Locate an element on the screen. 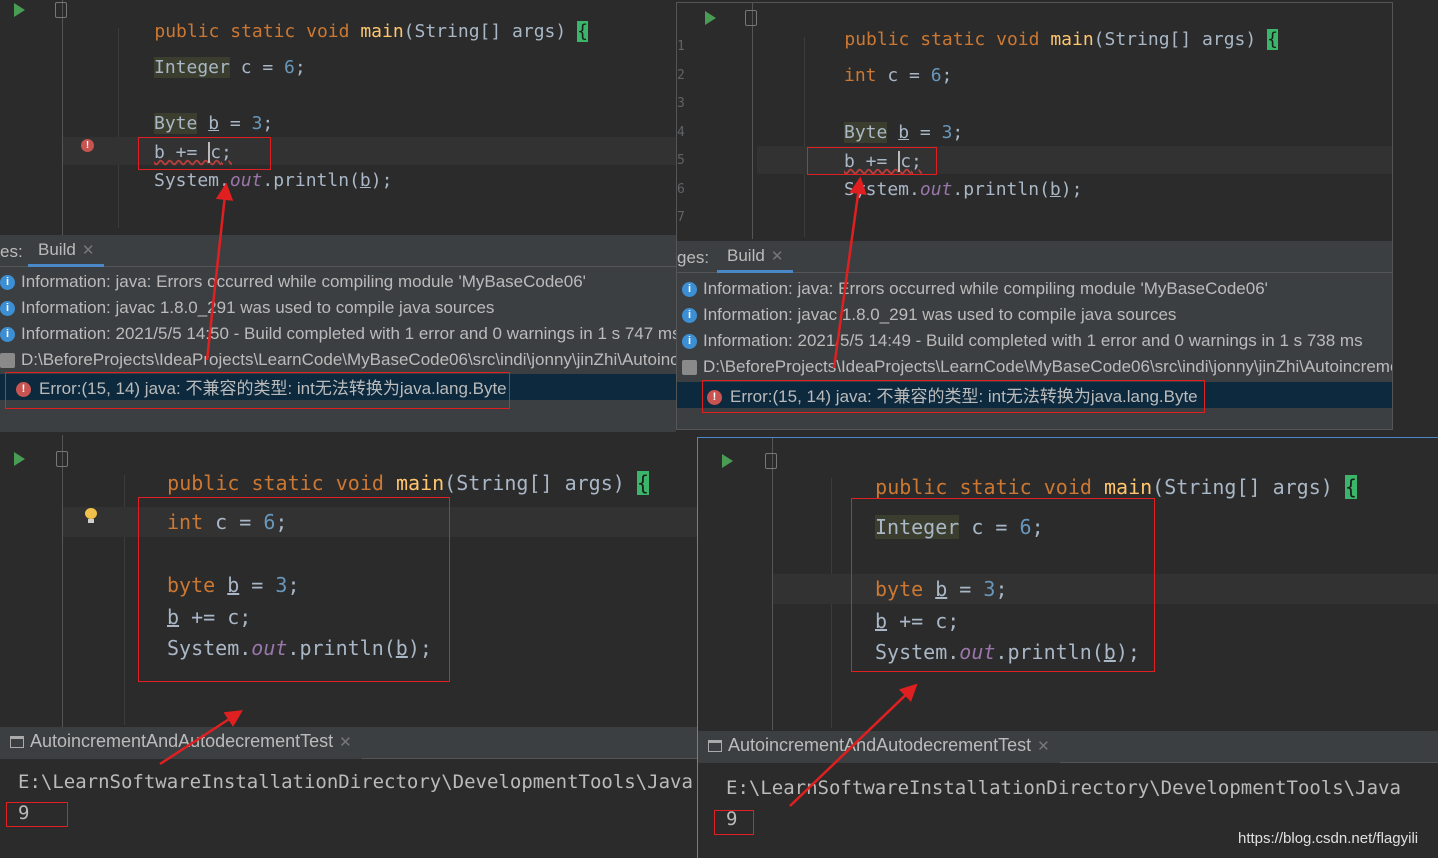 This screenshot has height=858, width=1438. field-out: out is located at coordinates (246, 180).